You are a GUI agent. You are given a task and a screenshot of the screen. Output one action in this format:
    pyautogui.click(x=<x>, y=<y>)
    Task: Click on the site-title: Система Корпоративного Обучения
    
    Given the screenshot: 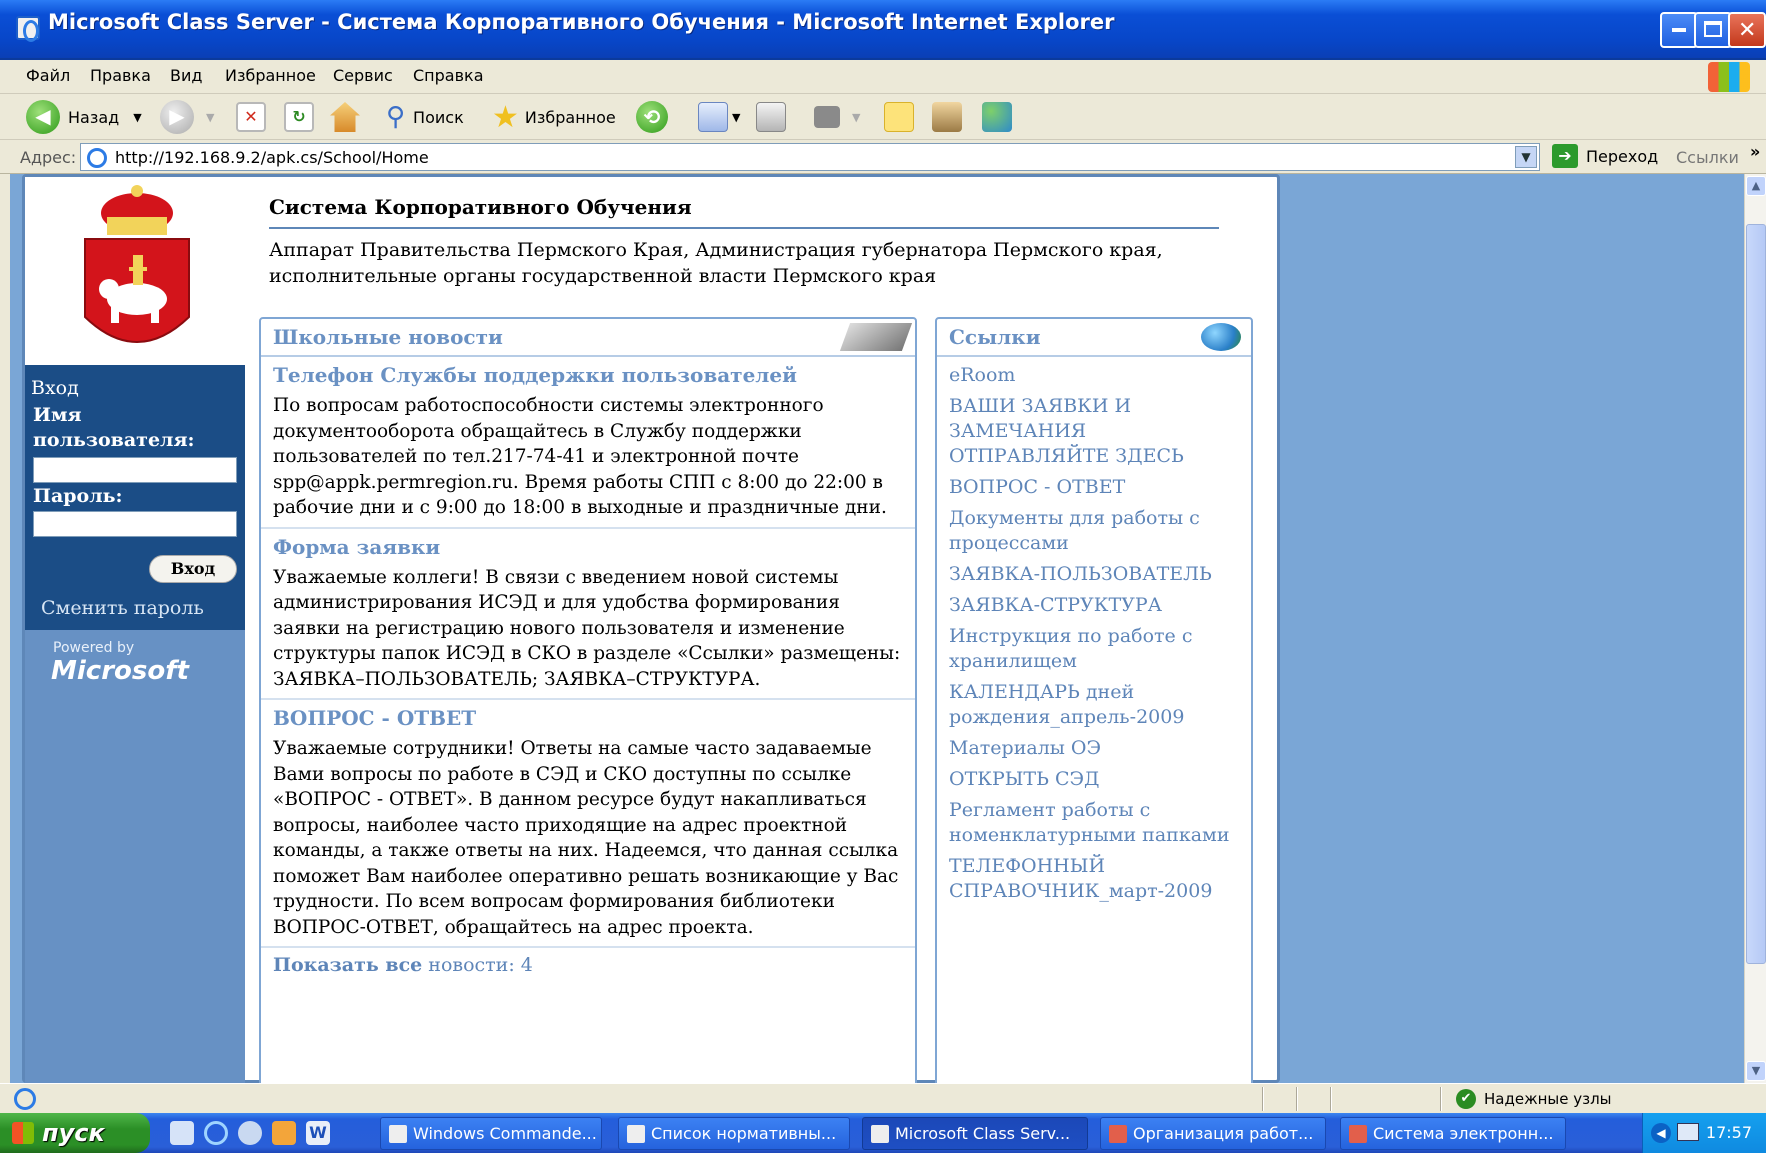 What is the action you would take?
    pyautogui.click(x=744, y=212)
    